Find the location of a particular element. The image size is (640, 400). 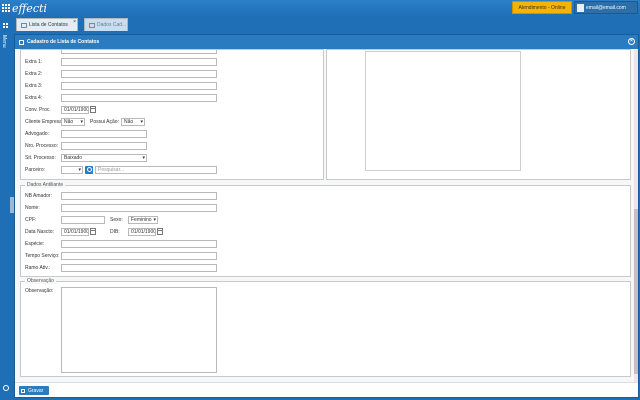

window-header: Cadastro de Lista de Contatos × is located at coordinates (326, 42).